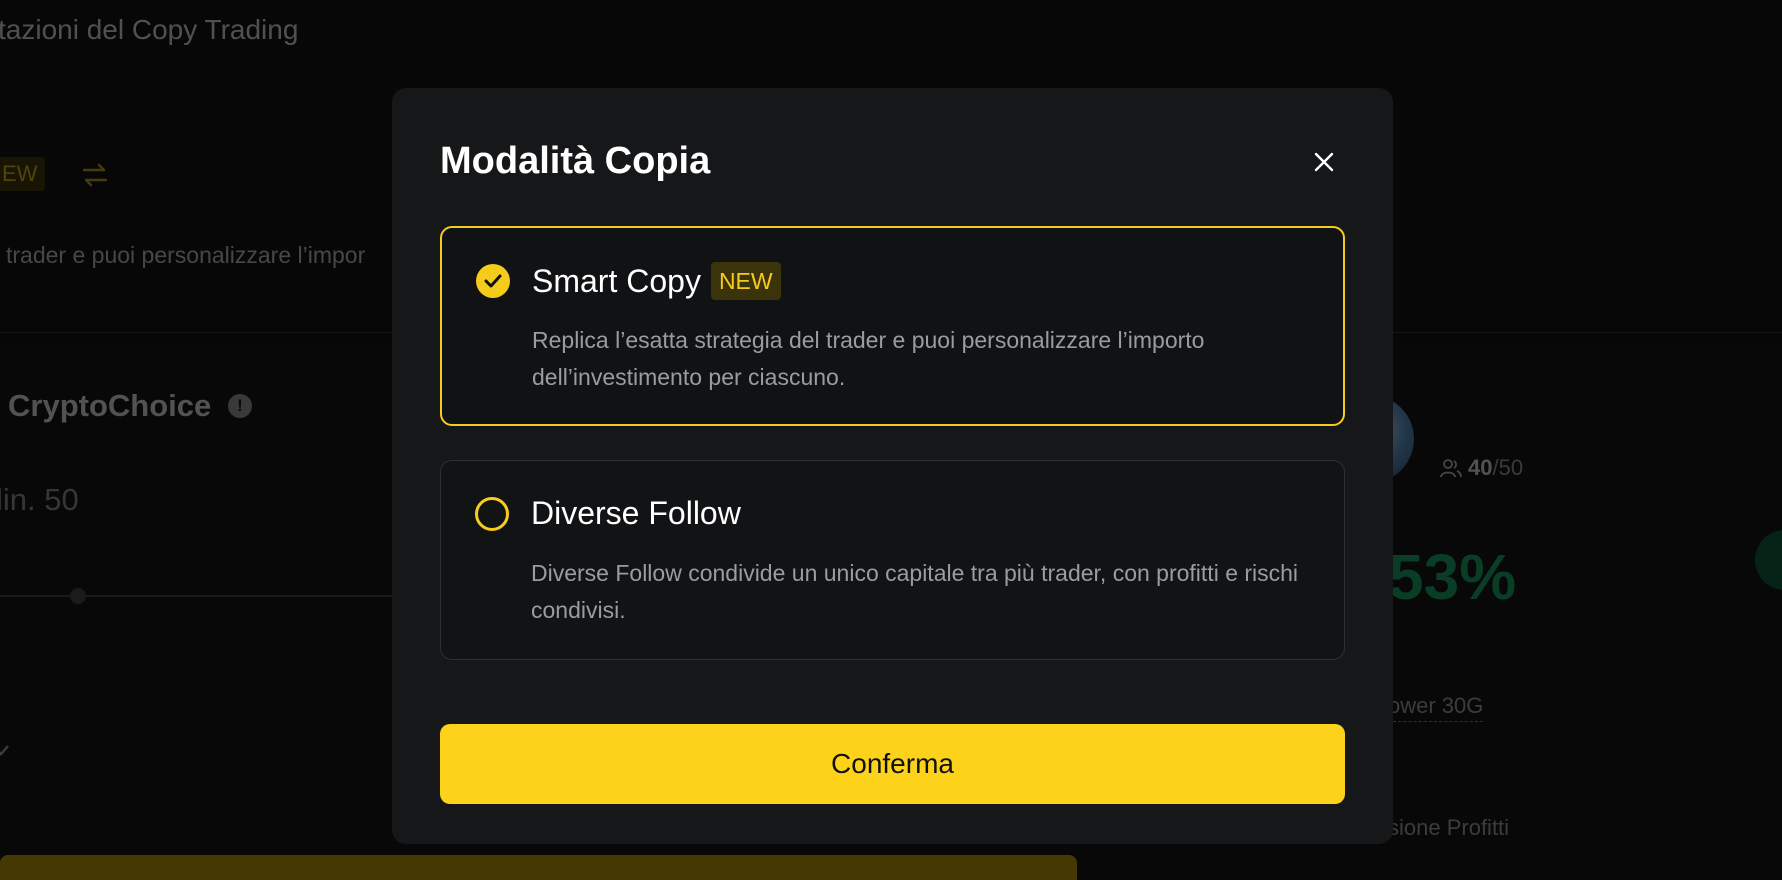 The width and height of the screenshot is (1782, 880). I want to click on confirm-button: Conferma, so click(892, 764).